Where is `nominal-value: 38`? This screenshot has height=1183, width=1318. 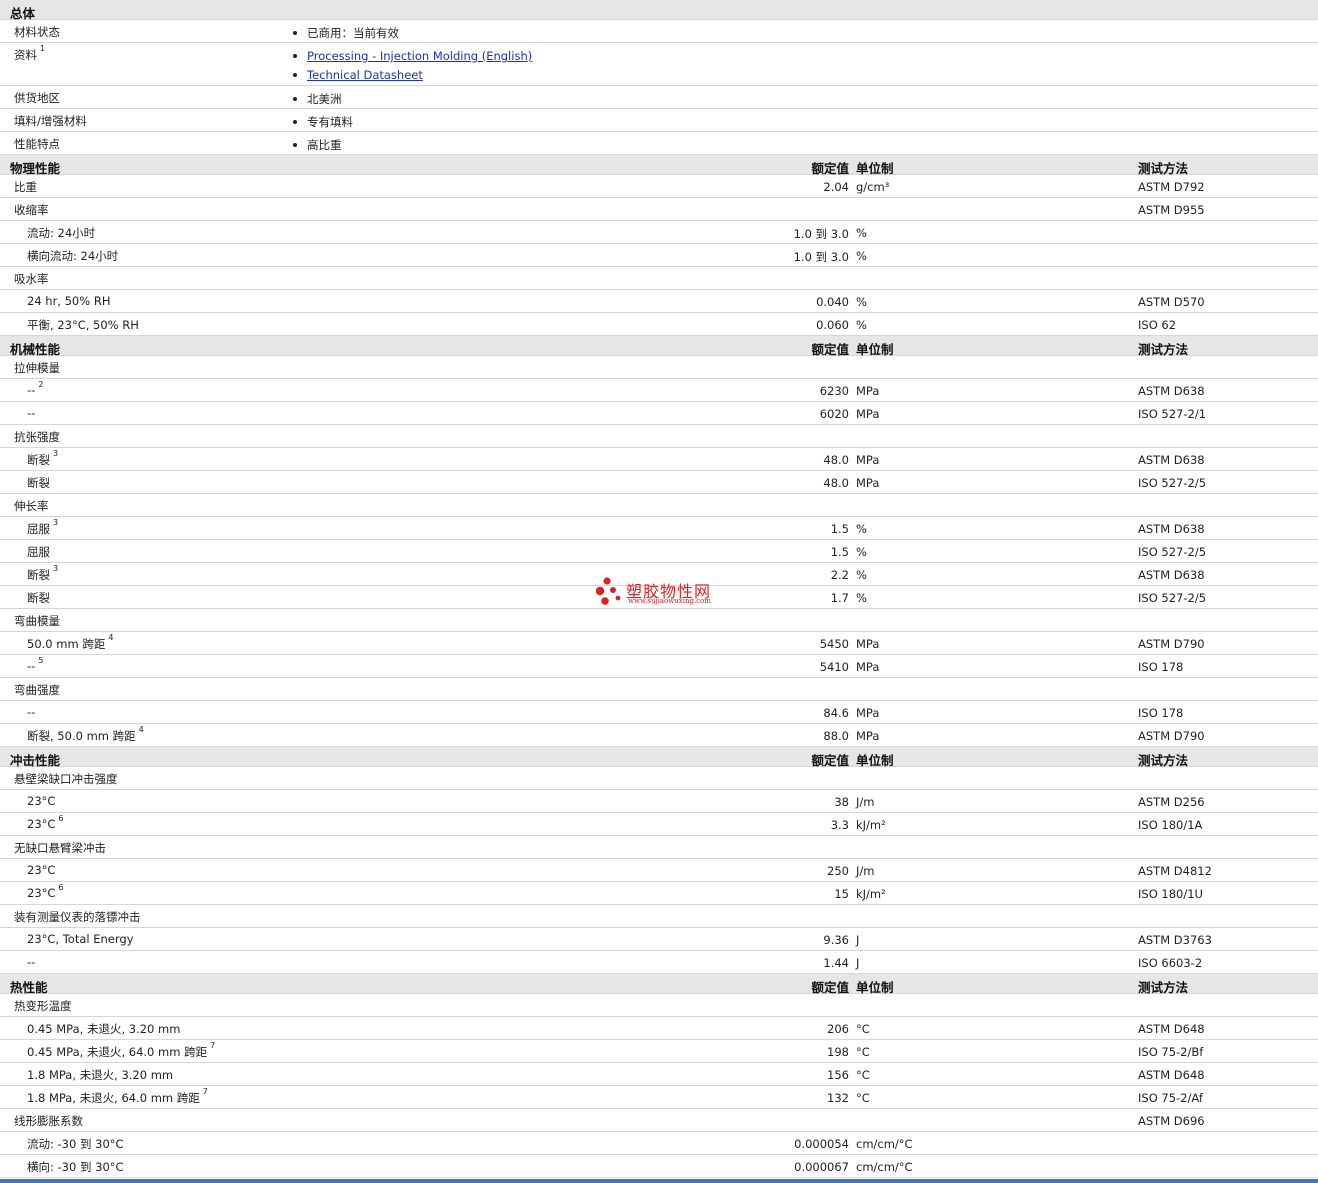 nominal-value: 38 is located at coordinates (841, 802).